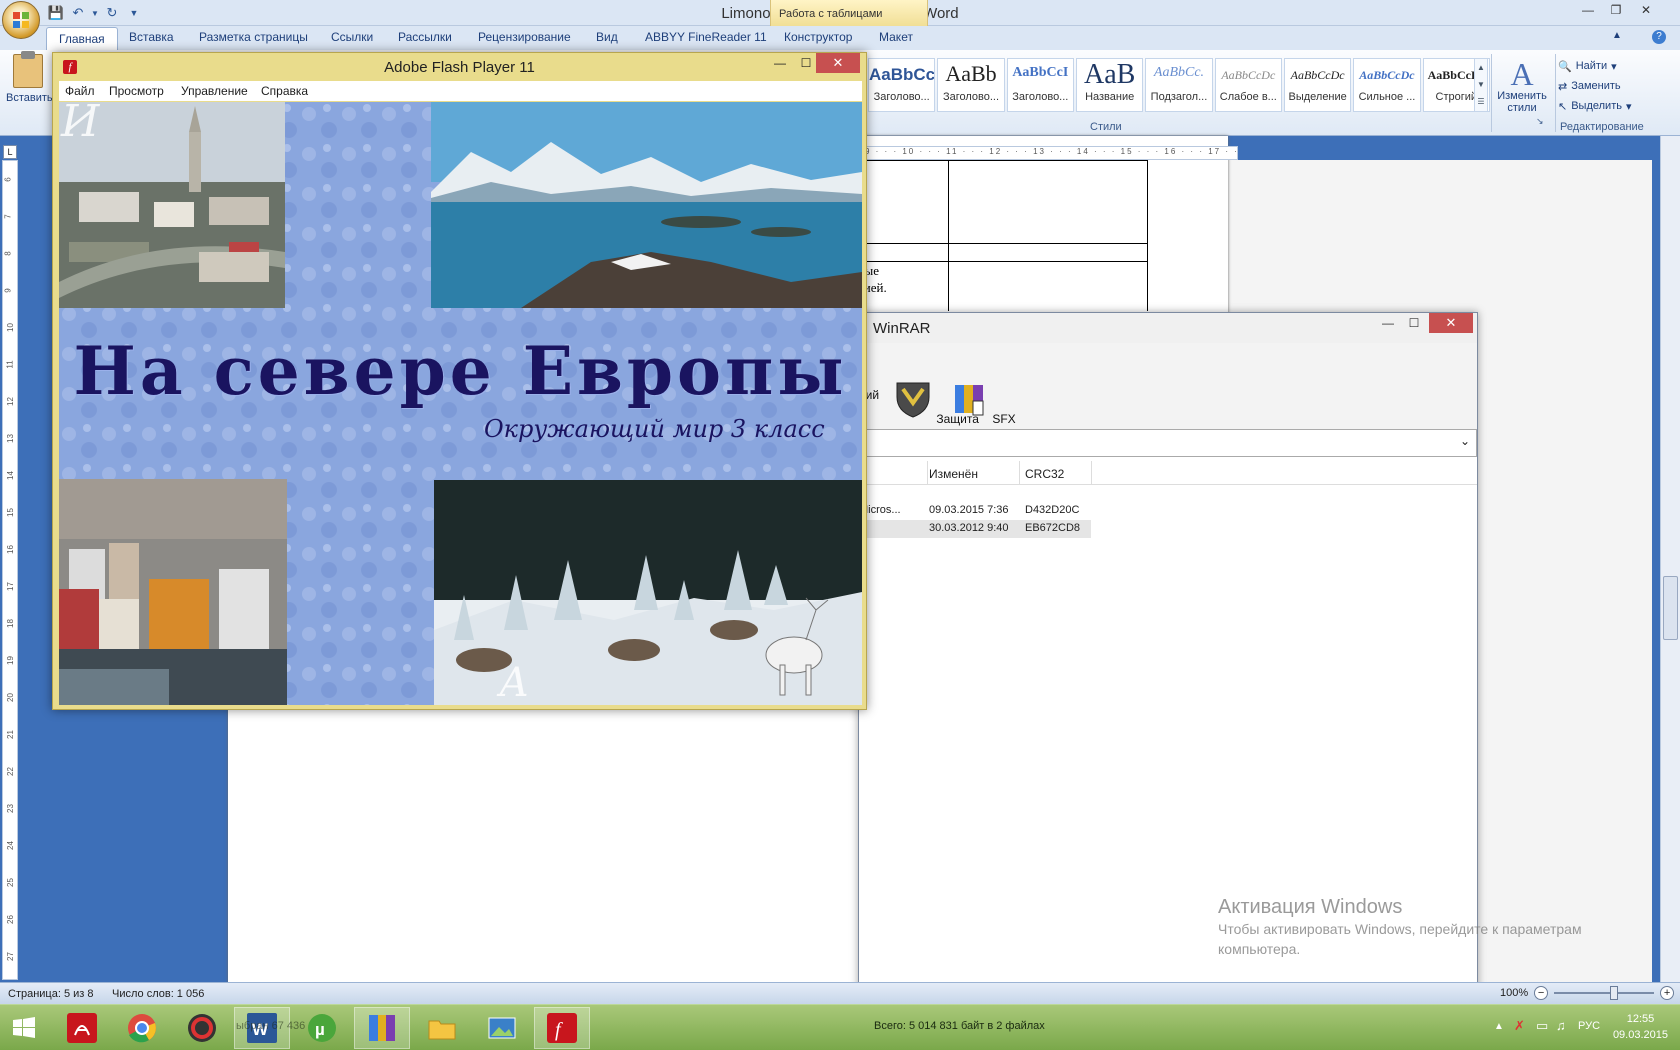 The image size is (1680, 1050). Describe the element at coordinates (29, 90) in the screenshot. I see `paste-button: Вставить` at that location.